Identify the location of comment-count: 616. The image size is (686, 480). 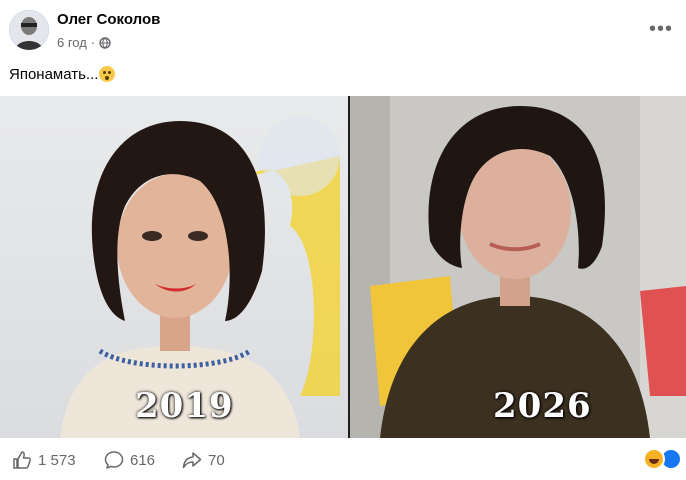
(143, 460).